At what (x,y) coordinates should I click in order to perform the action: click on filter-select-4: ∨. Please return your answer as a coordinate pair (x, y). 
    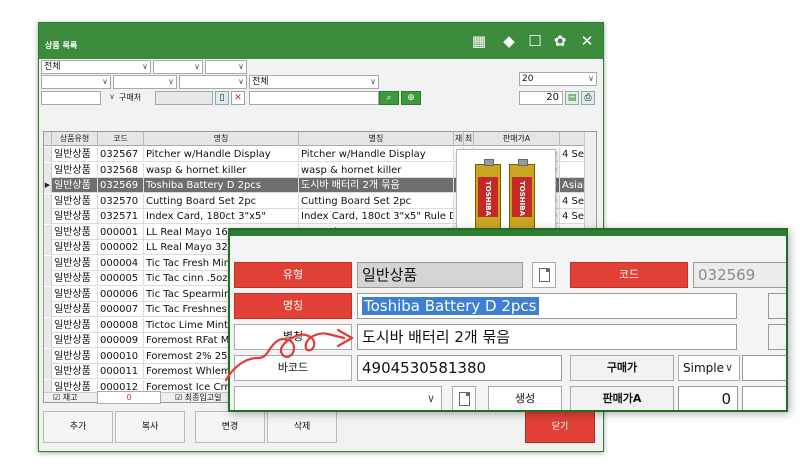
    Looking at the image, I should click on (76, 82).